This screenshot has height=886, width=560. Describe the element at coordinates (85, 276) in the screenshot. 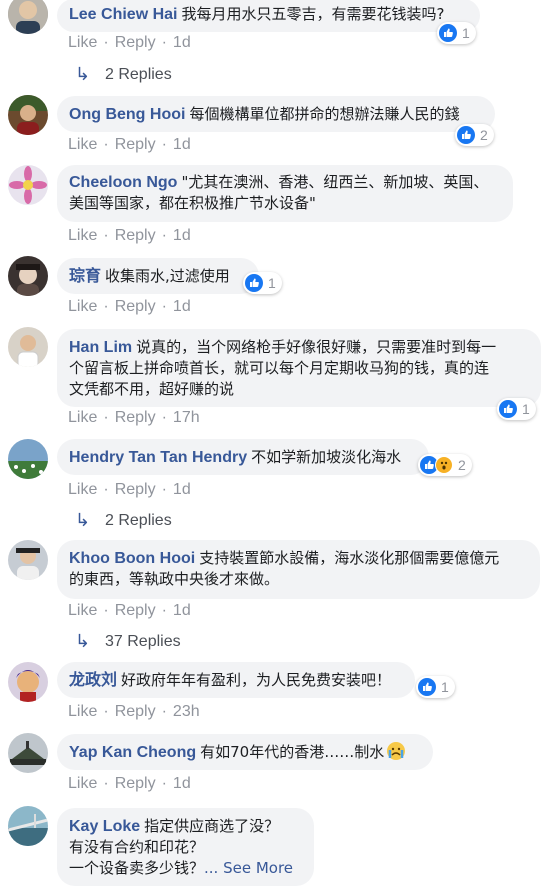

I see `commenter-name: 琮育` at that location.